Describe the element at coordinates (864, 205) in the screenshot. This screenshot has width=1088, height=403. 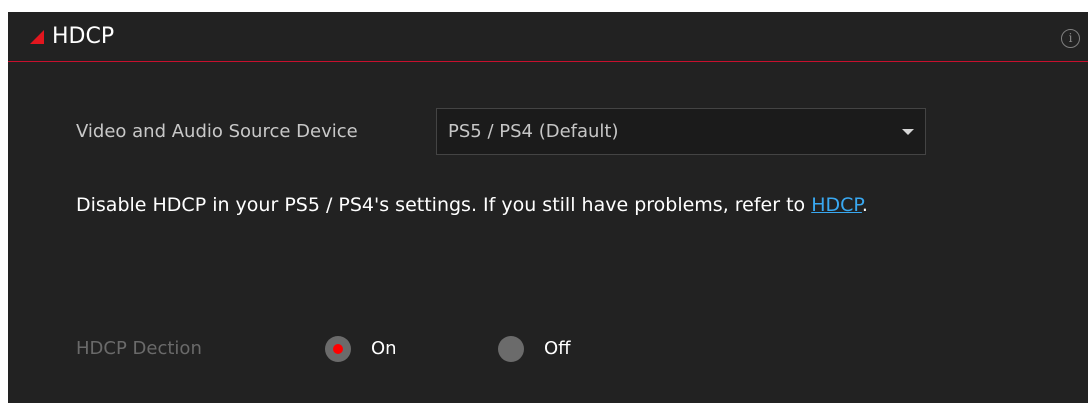
I see `notice-text-end: .` at that location.